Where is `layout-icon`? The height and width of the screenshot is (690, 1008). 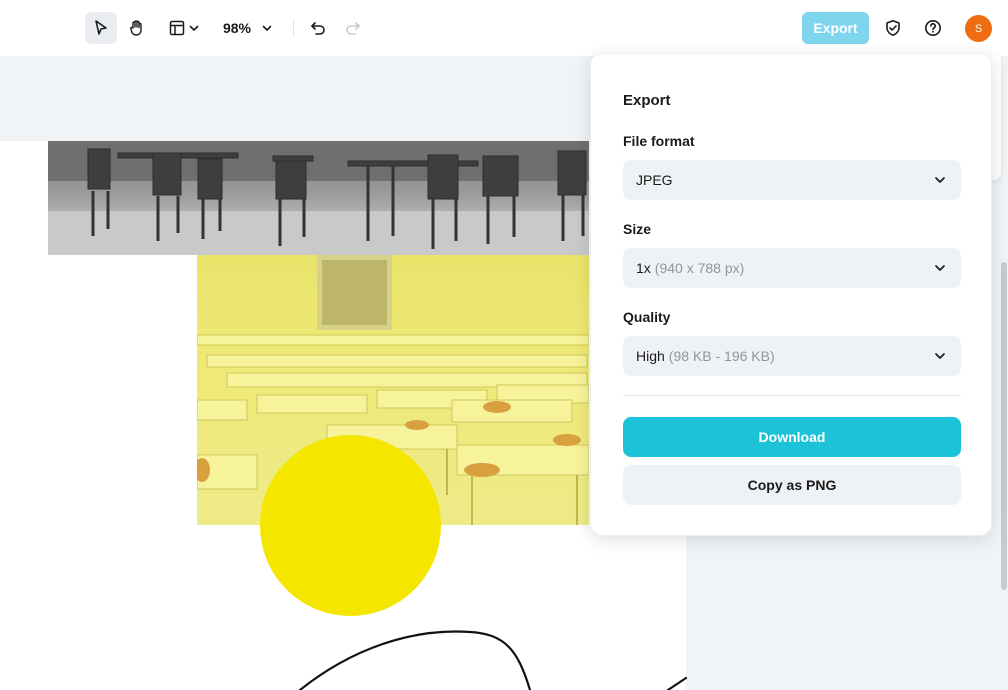 layout-icon is located at coordinates (177, 28).